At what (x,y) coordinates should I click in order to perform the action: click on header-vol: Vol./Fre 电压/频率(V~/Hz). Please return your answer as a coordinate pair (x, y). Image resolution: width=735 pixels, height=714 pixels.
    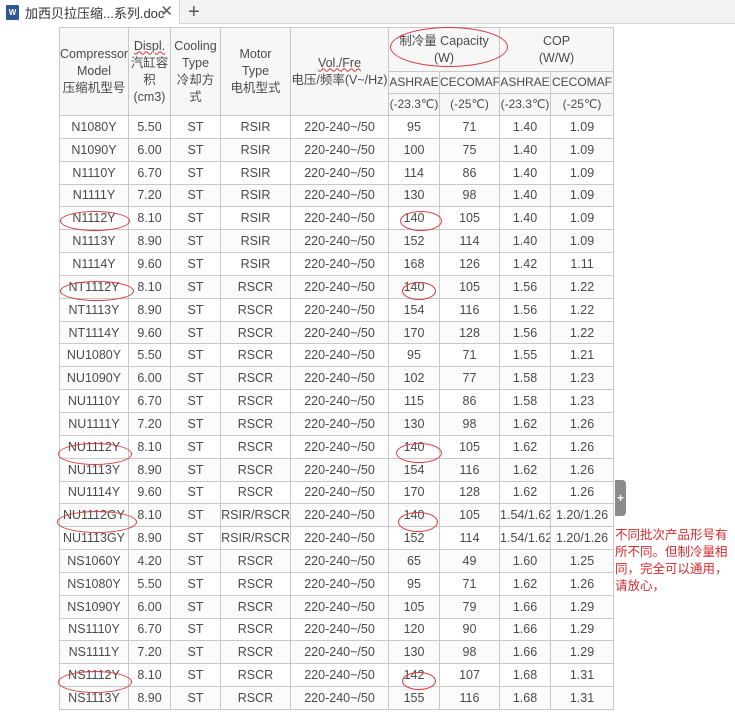
    Looking at the image, I should click on (339, 71).